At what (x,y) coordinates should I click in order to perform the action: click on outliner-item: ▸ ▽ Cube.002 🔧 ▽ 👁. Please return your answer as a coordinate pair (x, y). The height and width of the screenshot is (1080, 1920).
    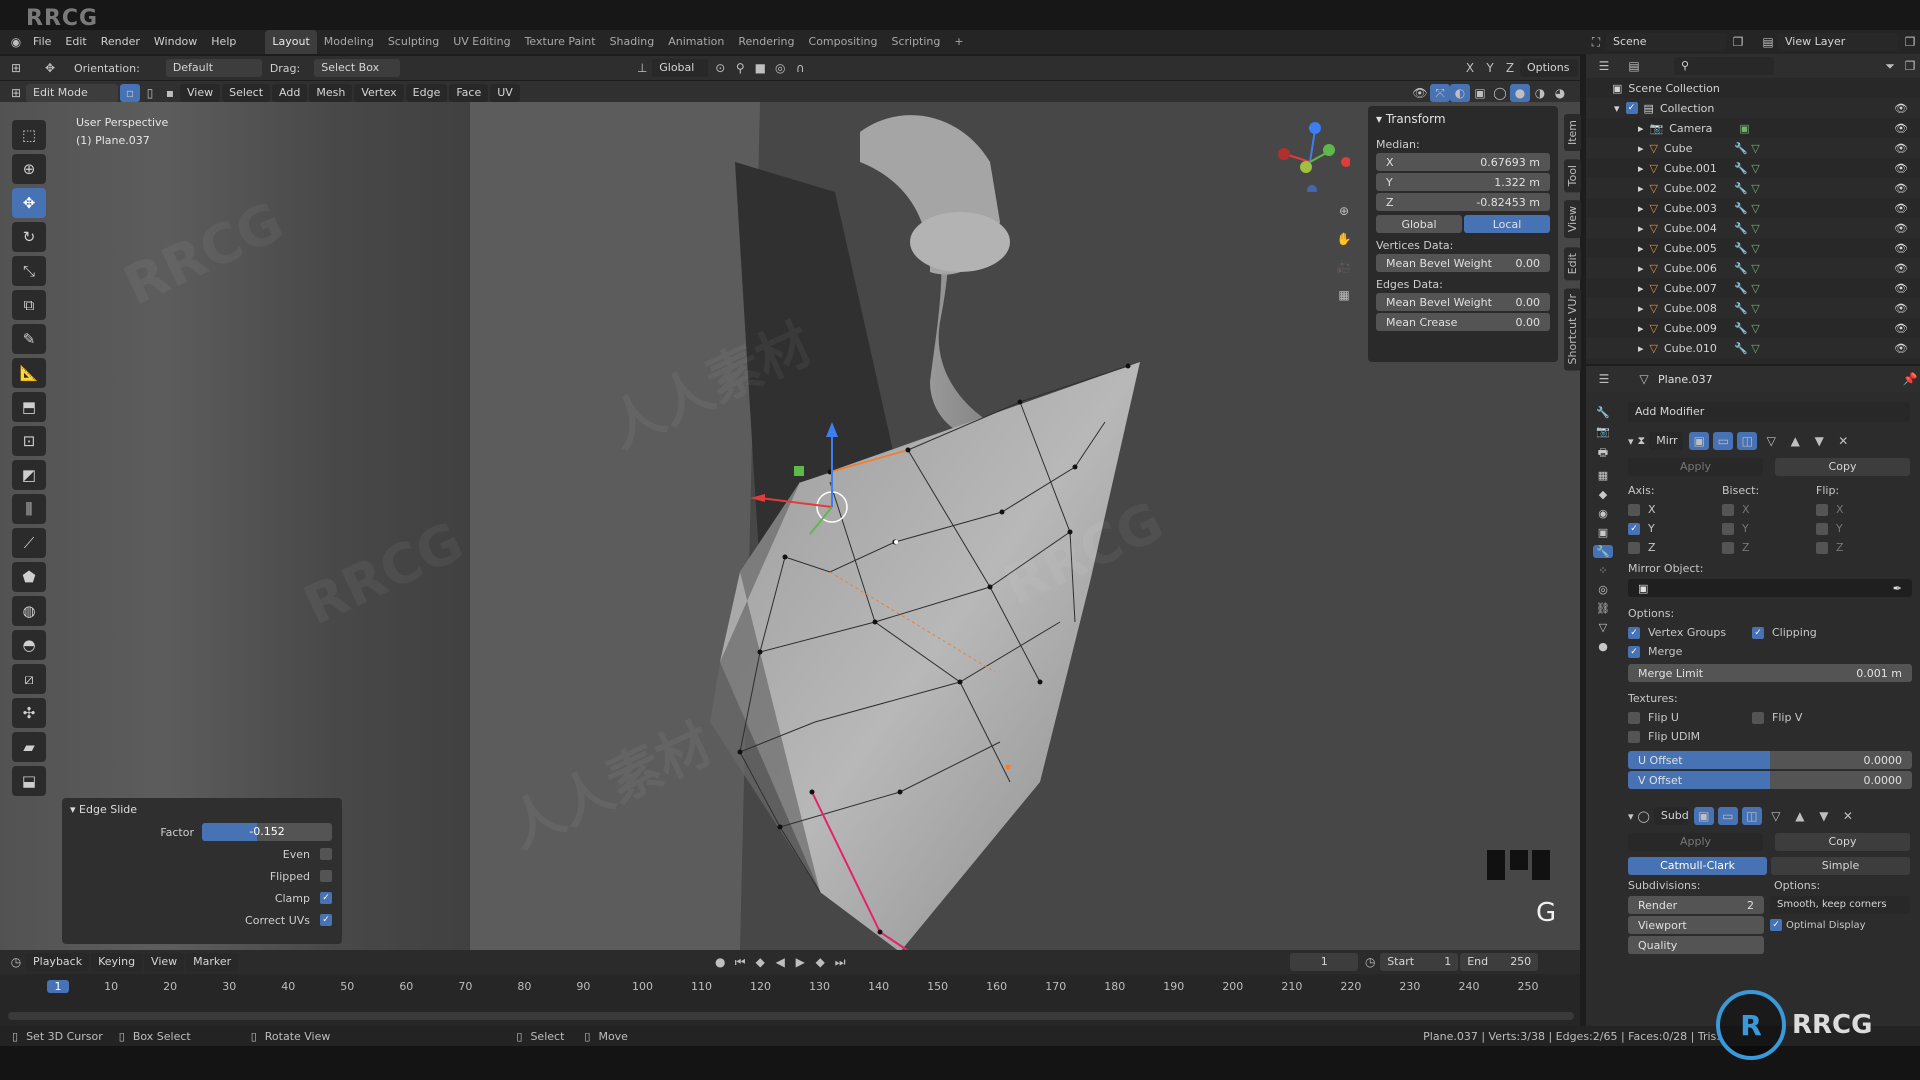
    Looking at the image, I should click on (1753, 188).